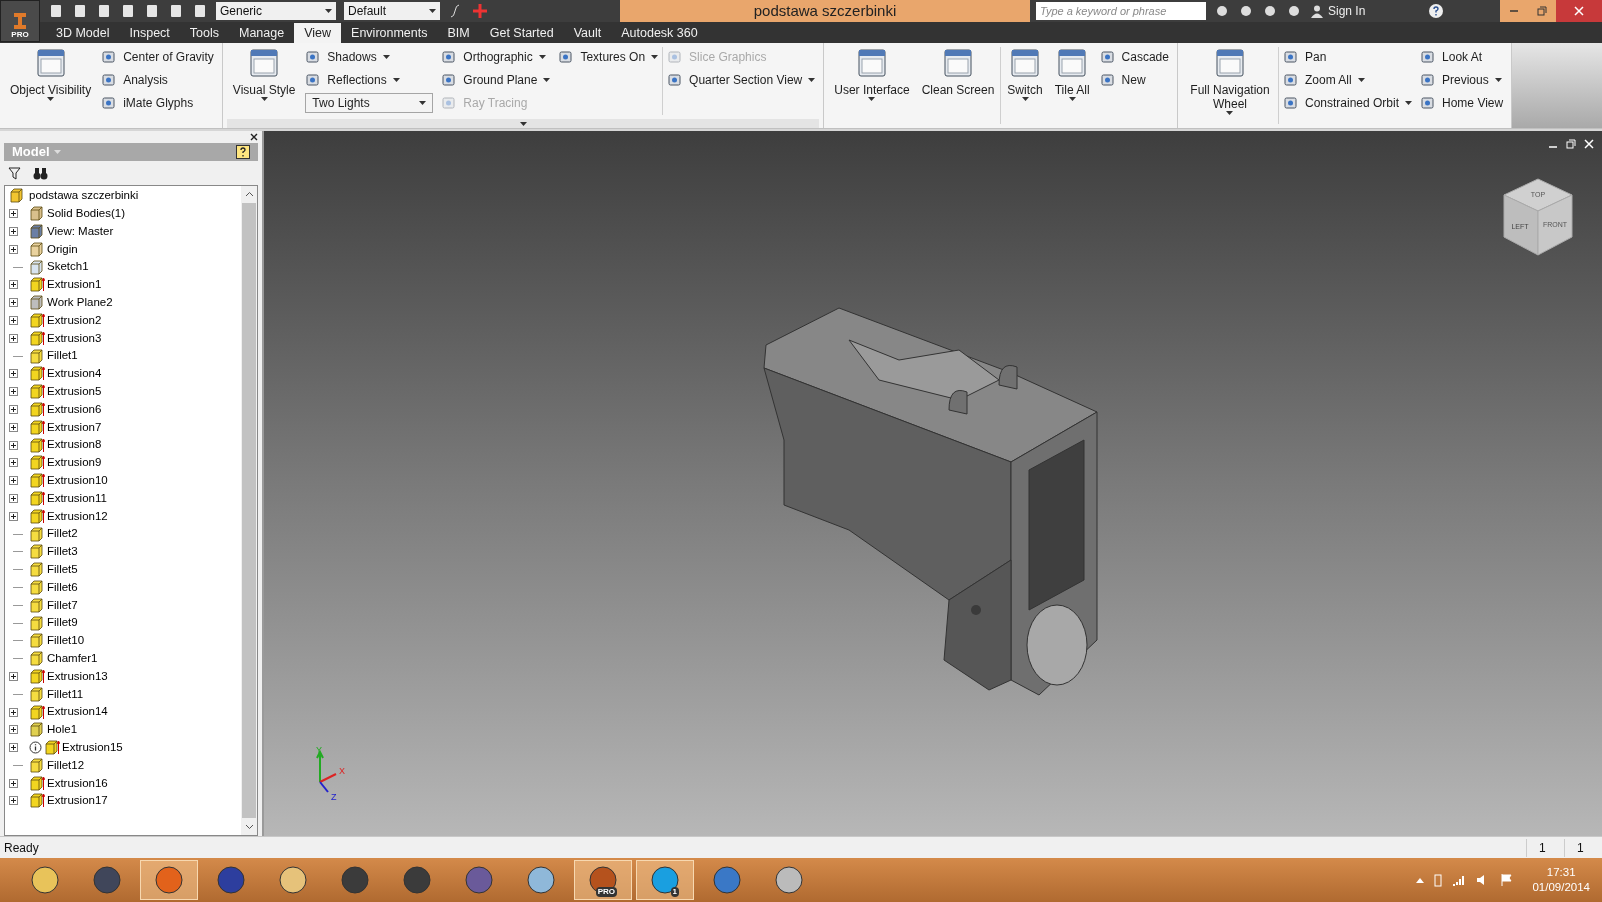 The image size is (1602, 902). Describe the element at coordinates (665, 880) in the screenshot. I see `taskbar-button: 1` at that location.